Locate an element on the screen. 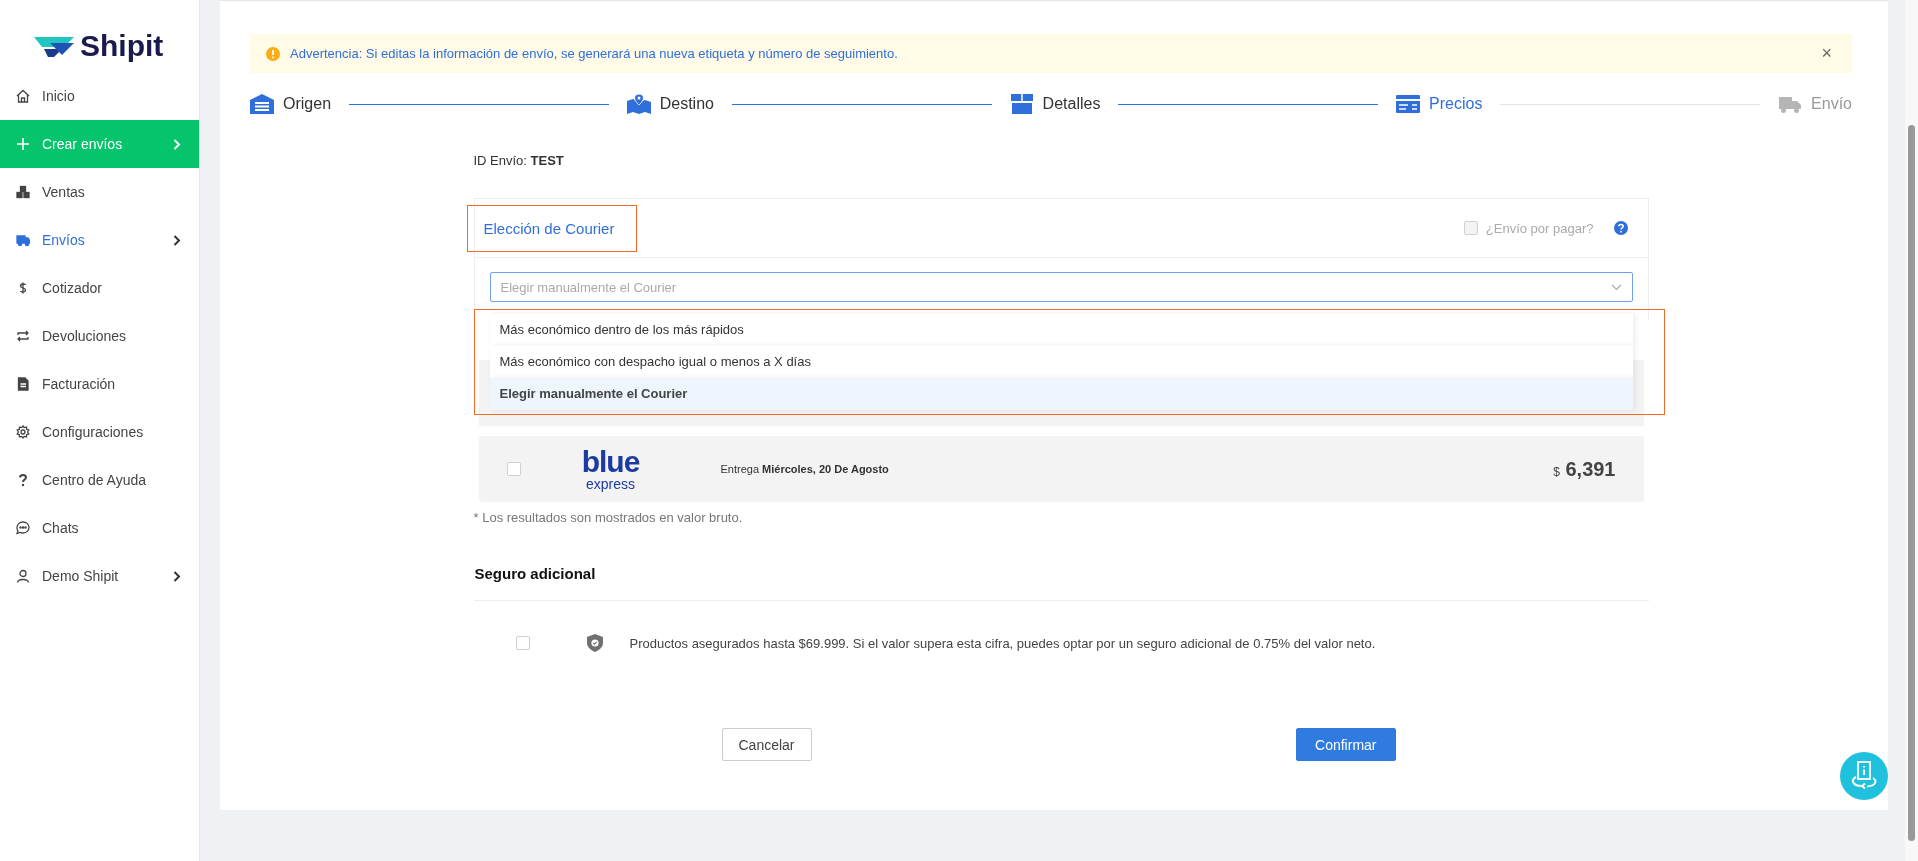  delivery-date: Entrega Miércoles, 20 De Agosto is located at coordinates (805, 469).